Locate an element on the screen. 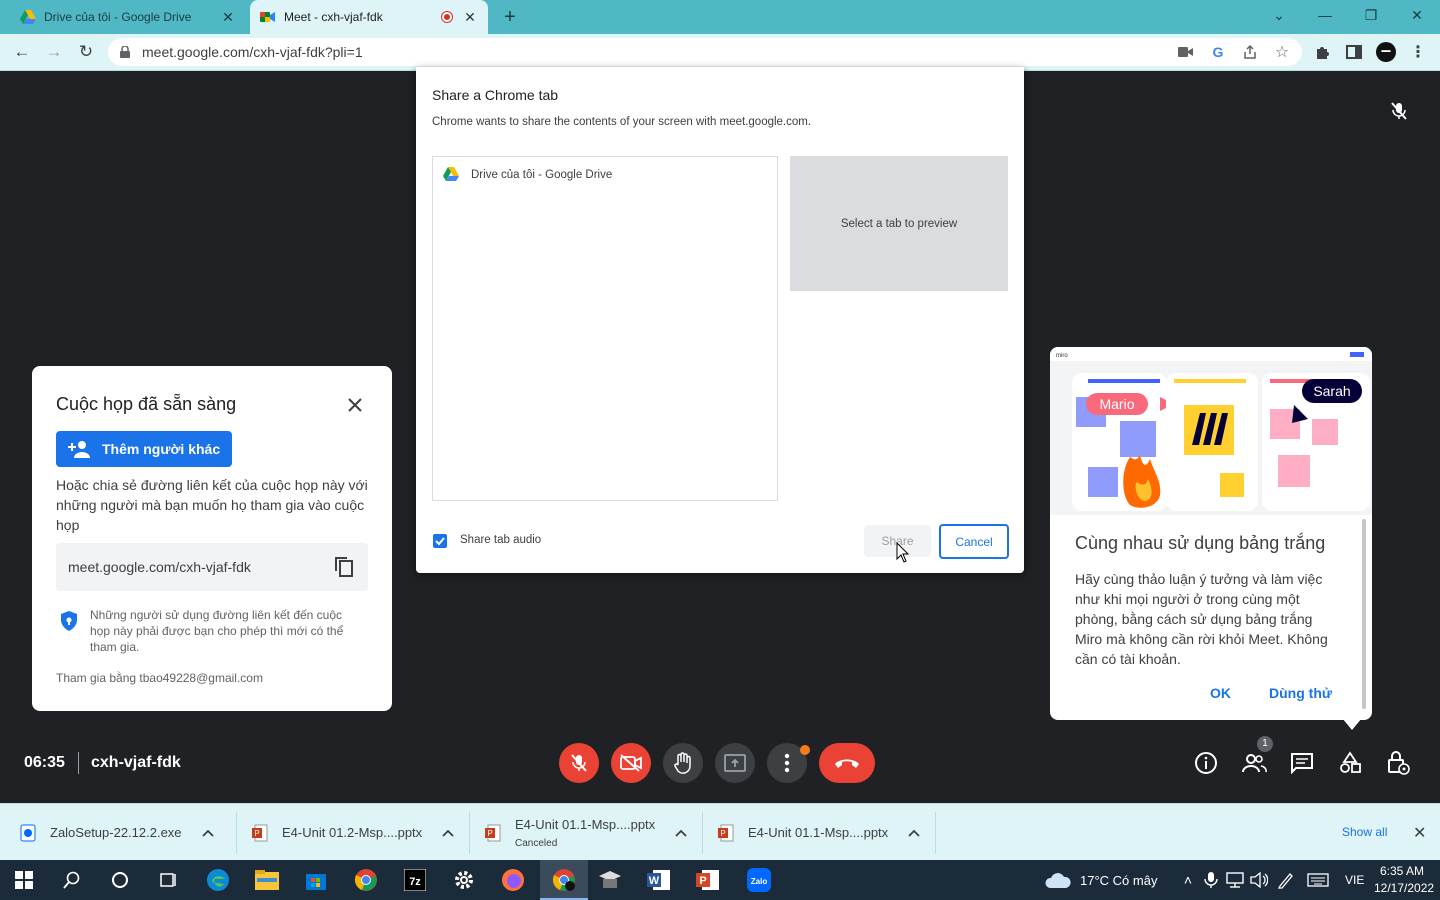 This screenshot has height=900, width=1440. browser-menu-icon: ⋮ is located at coordinates (1418, 52).